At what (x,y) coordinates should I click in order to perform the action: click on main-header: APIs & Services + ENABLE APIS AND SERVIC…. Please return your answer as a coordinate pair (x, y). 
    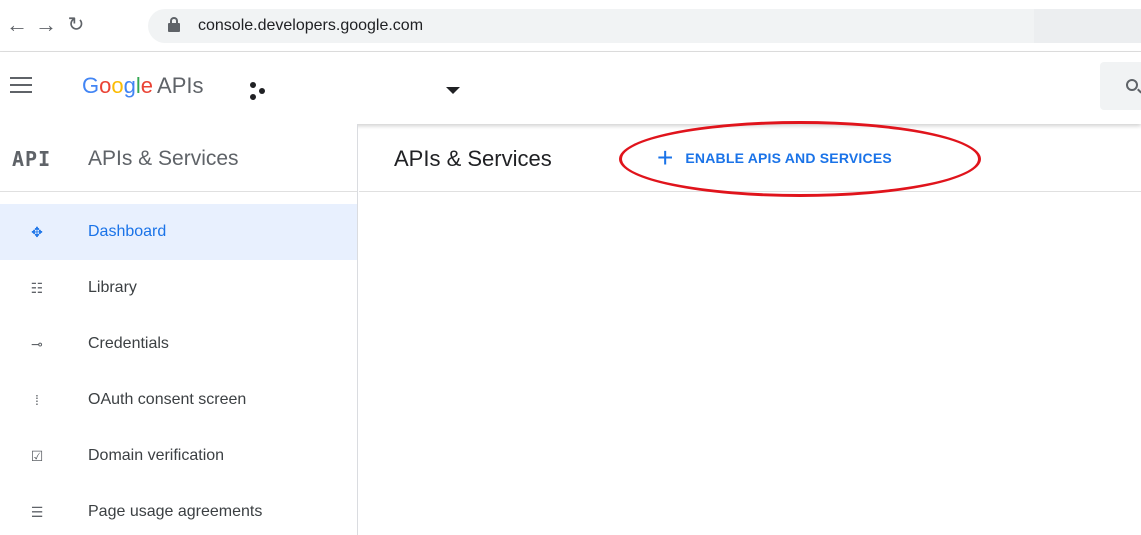
    Looking at the image, I should click on (750, 158).